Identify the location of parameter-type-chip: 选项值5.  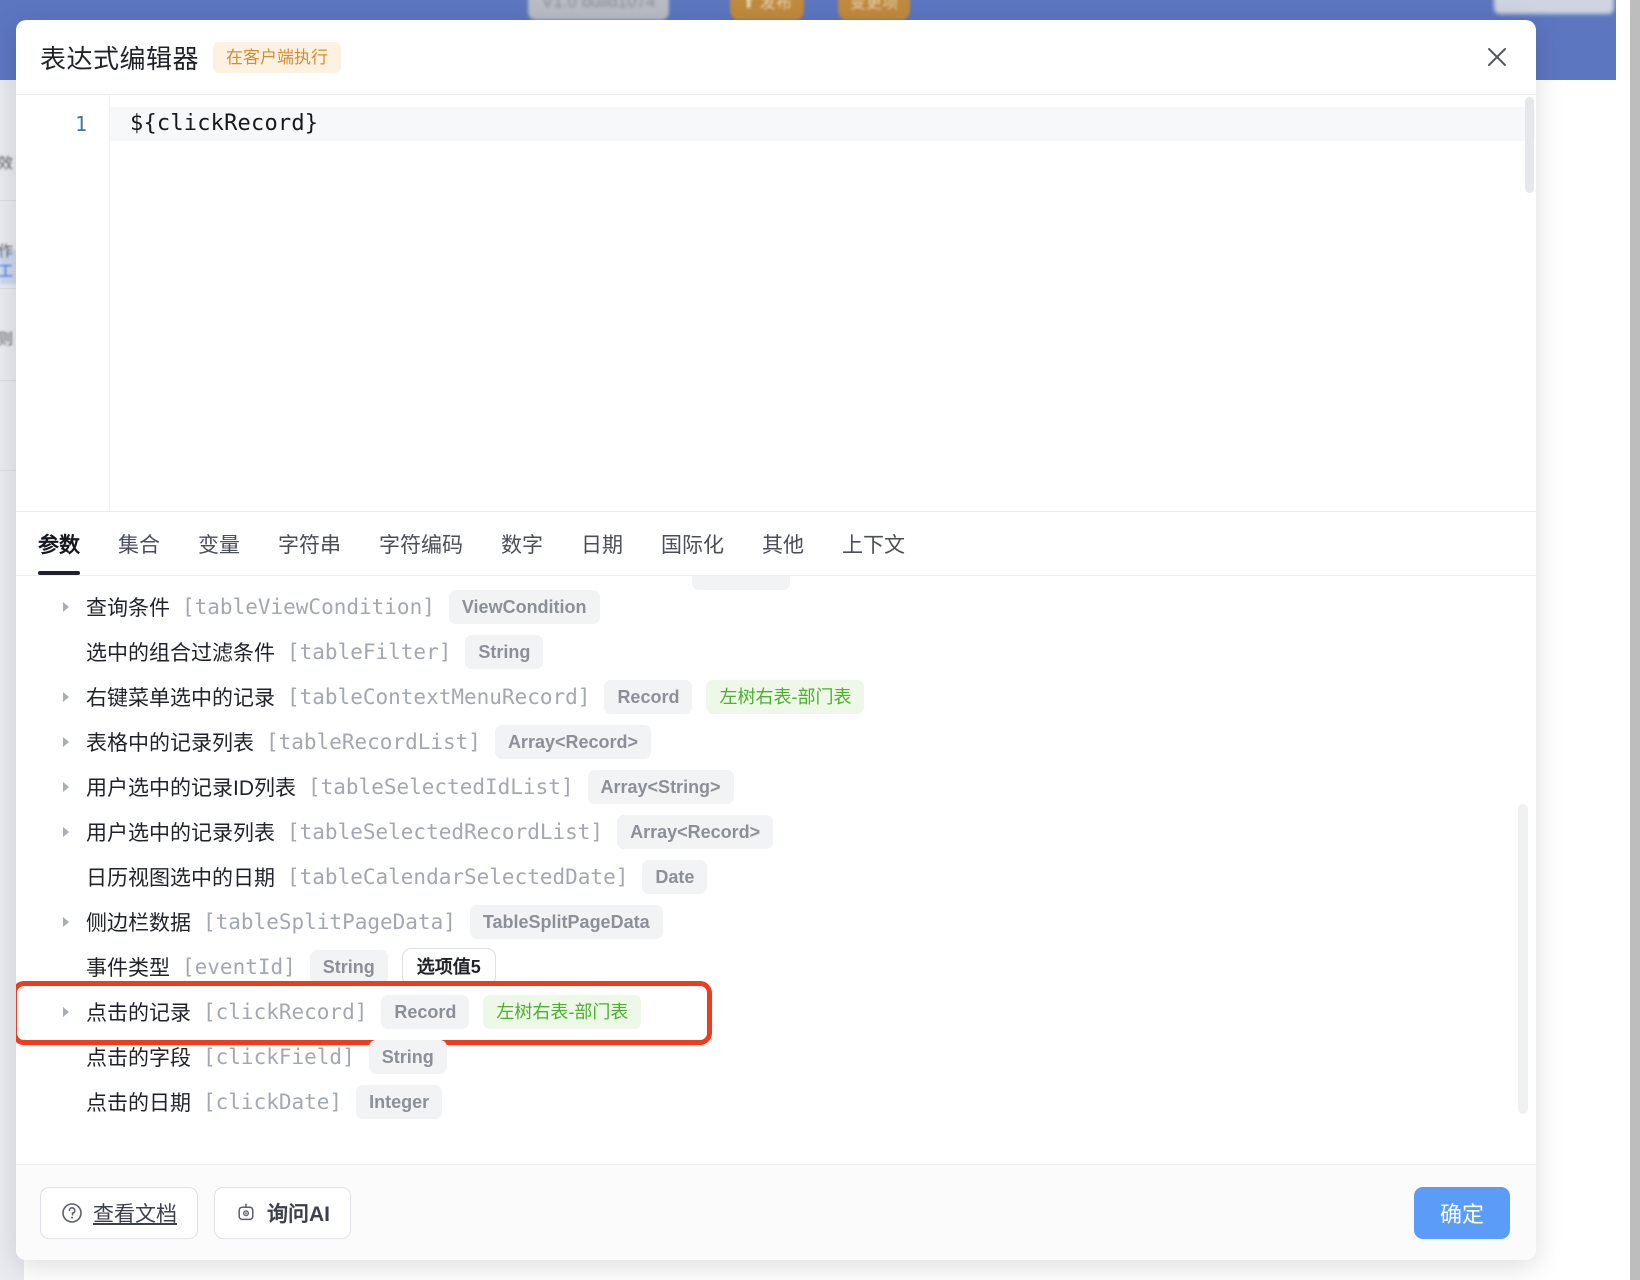
(448, 966).